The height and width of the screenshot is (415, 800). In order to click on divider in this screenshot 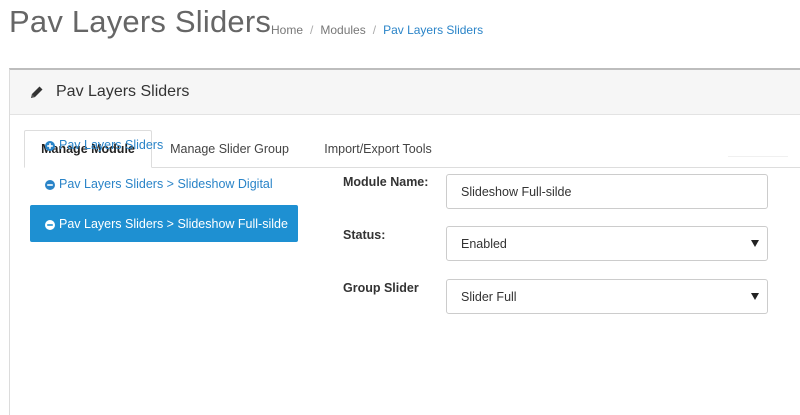, I will do `click(758, 156)`.